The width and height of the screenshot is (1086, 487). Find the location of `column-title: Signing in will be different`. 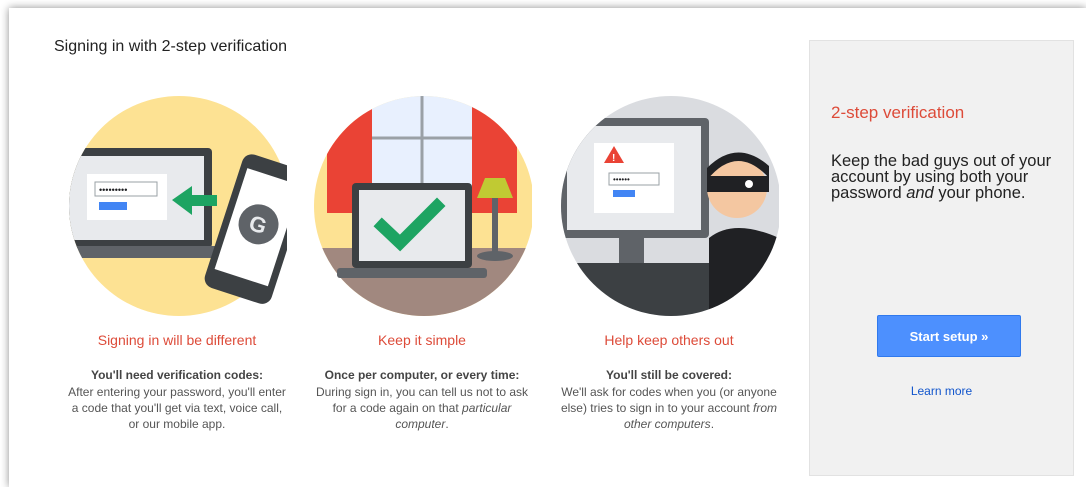

column-title: Signing in will be different is located at coordinates (177, 340).